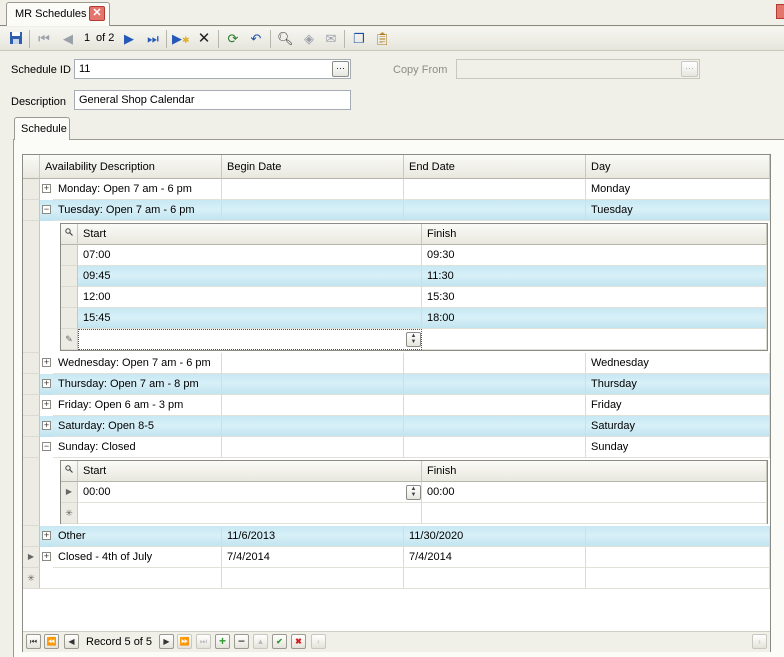 This screenshot has height=657, width=784. What do you see at coordinates (495, 578) in the screenshot?
I see `new-end-date-input` at bounding box center [495, 578].